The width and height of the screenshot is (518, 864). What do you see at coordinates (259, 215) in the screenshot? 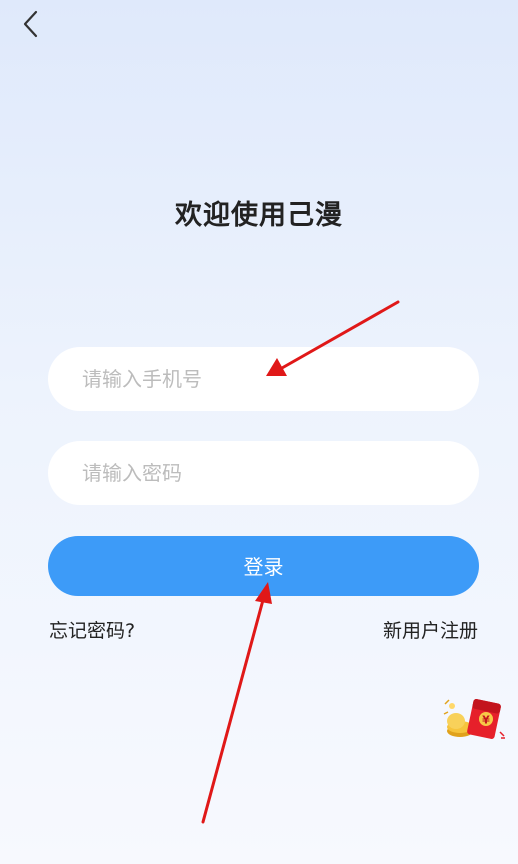
I see `page-title: 欢迎使用己漫` at bounding box center [259, 215].